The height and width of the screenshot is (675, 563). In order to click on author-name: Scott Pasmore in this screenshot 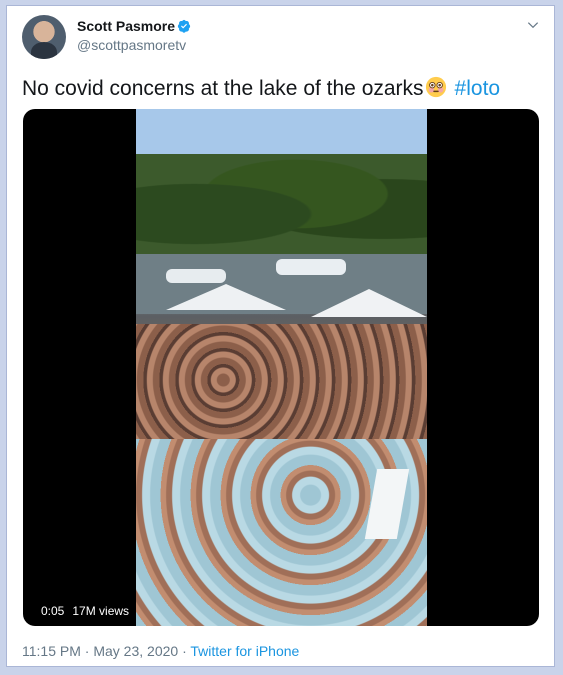, I will do `click(126, 26)`.